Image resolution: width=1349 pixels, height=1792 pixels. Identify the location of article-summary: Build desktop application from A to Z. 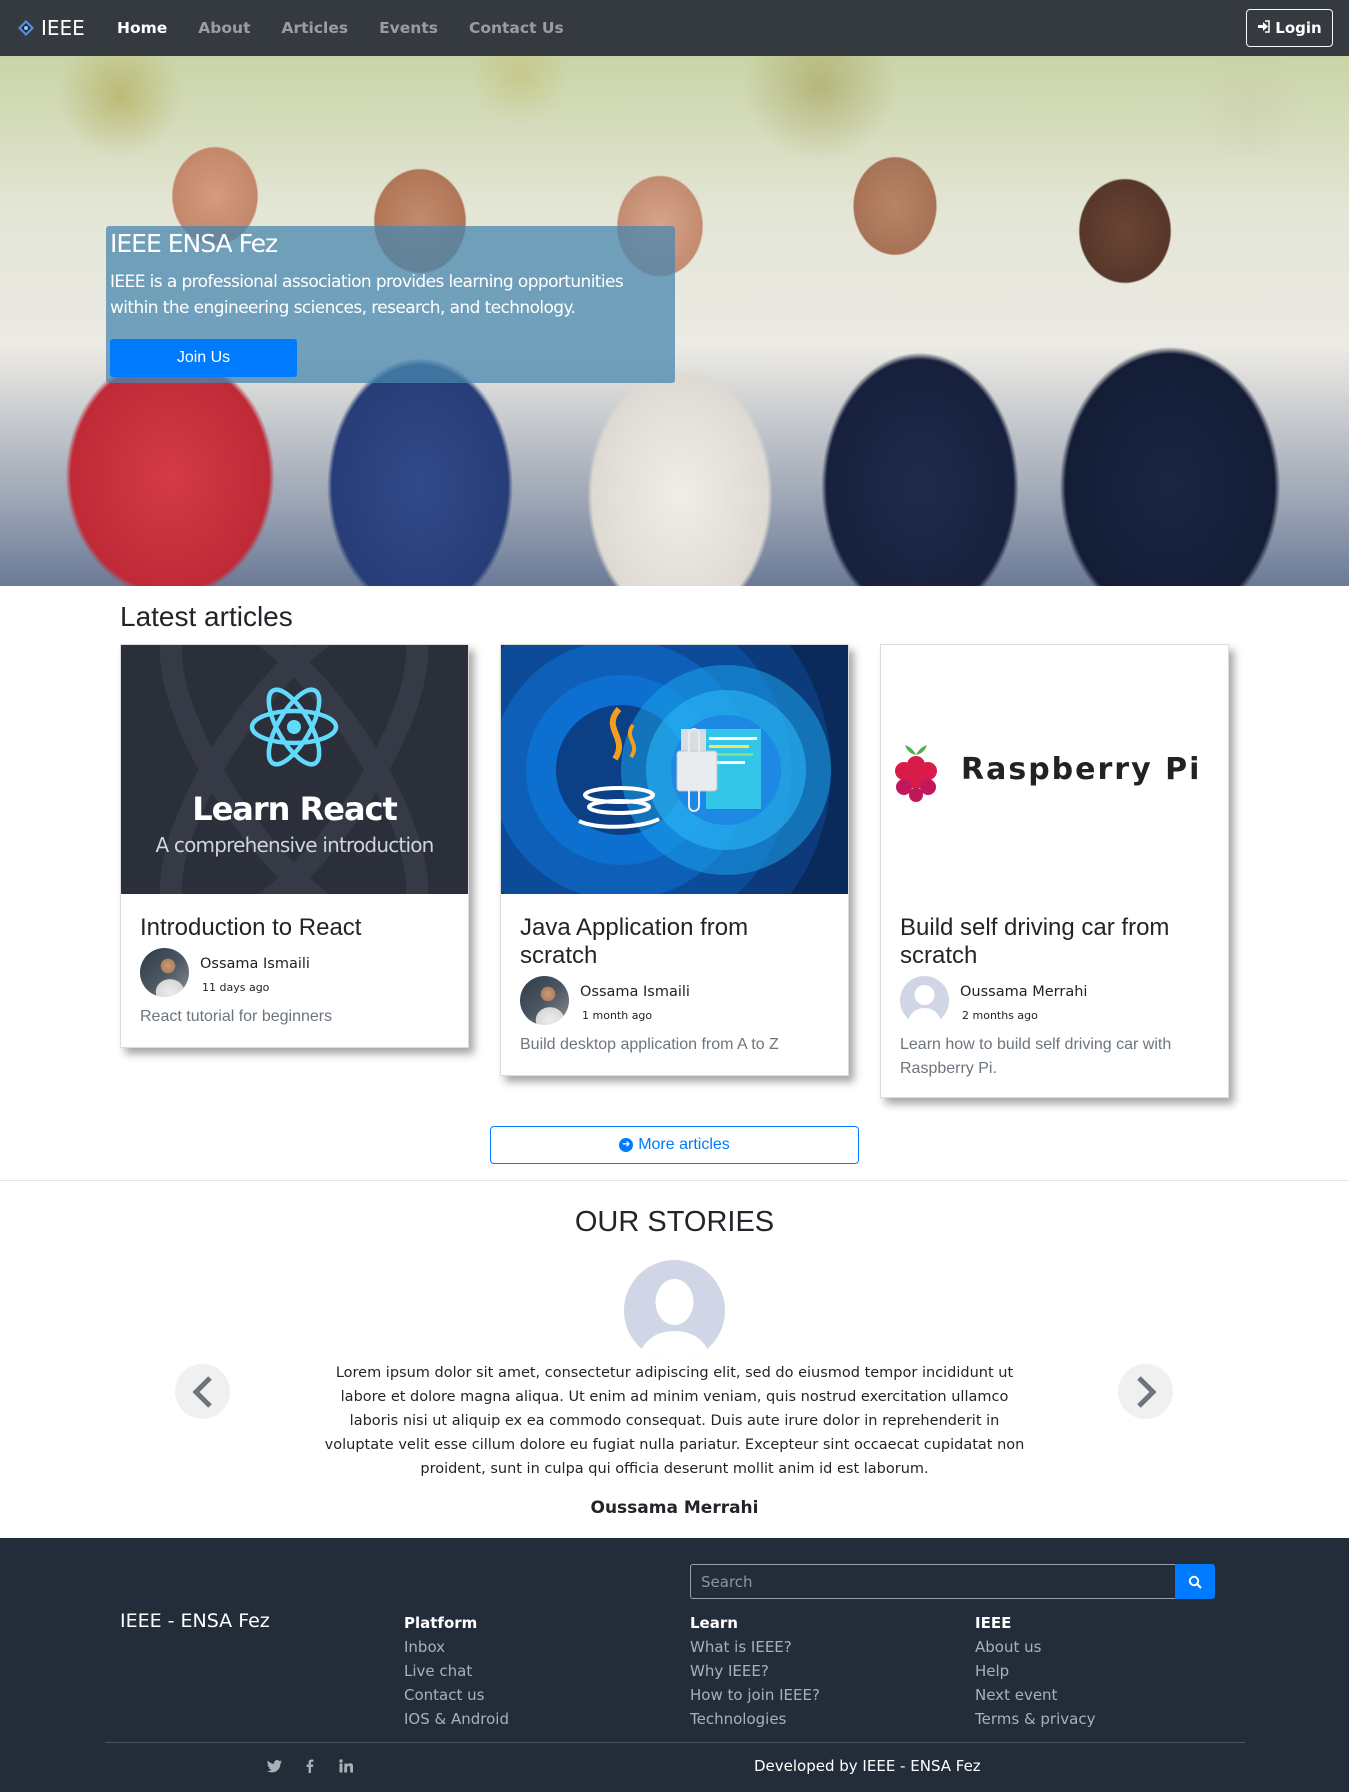
(649, 1044).